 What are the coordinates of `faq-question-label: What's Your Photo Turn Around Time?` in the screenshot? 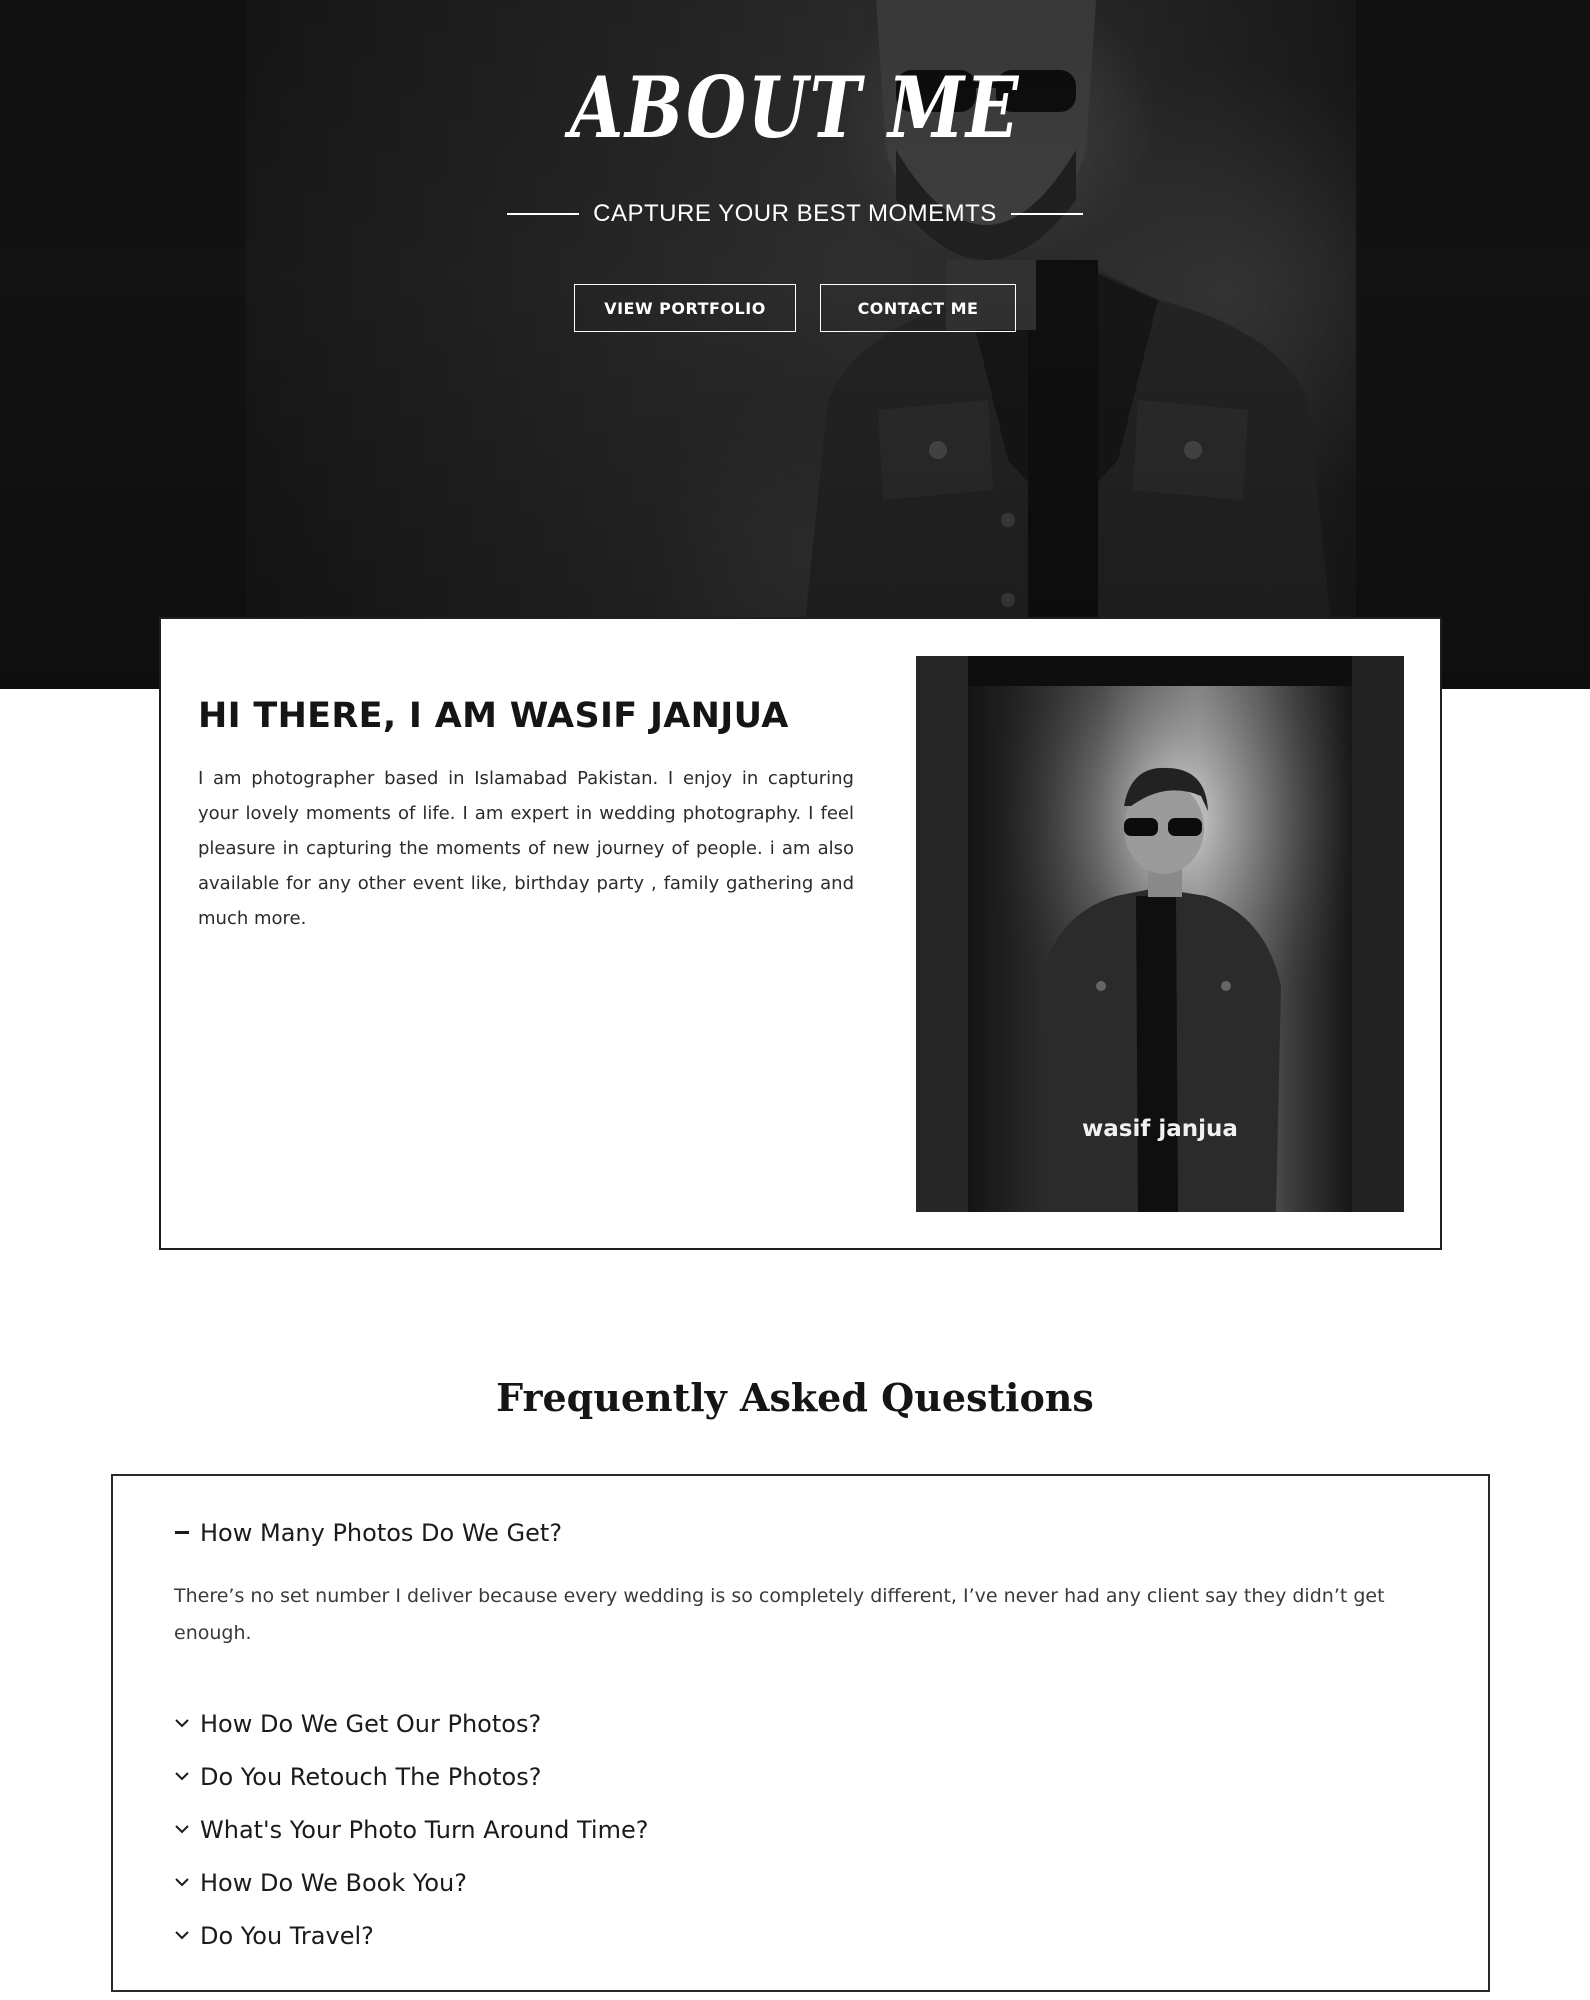 It's located at (424, 1829).